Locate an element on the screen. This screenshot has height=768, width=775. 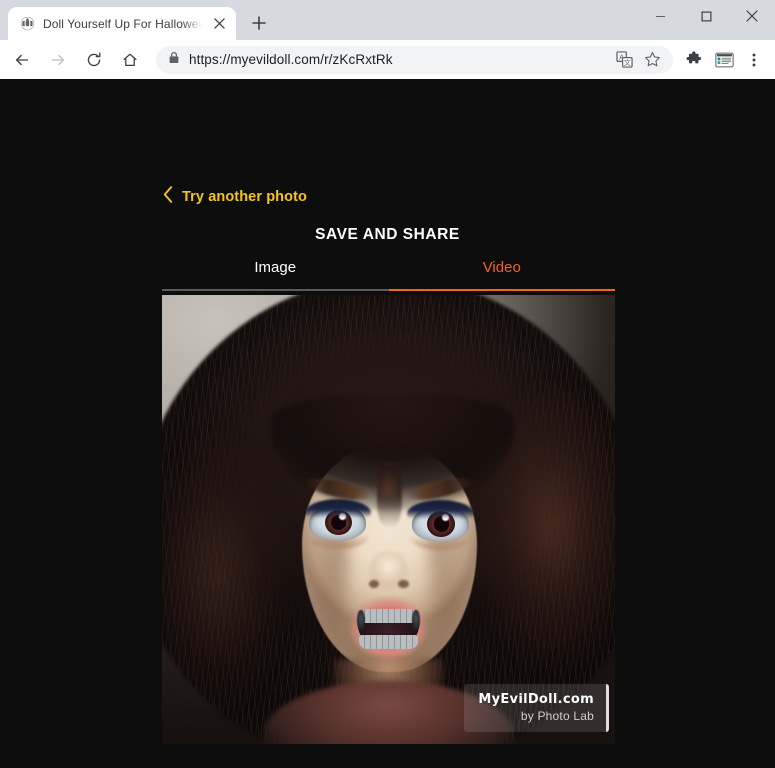
watermark: MyEvilDoll.com by Photo Lab is located at coordinates (536, 708).